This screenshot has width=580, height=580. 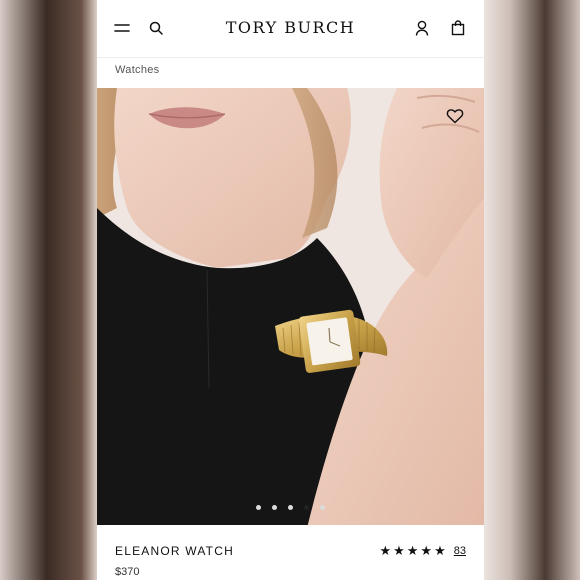 I want to click on top-navigation-bar: TORY BURCH, so click(x=290, y=29).